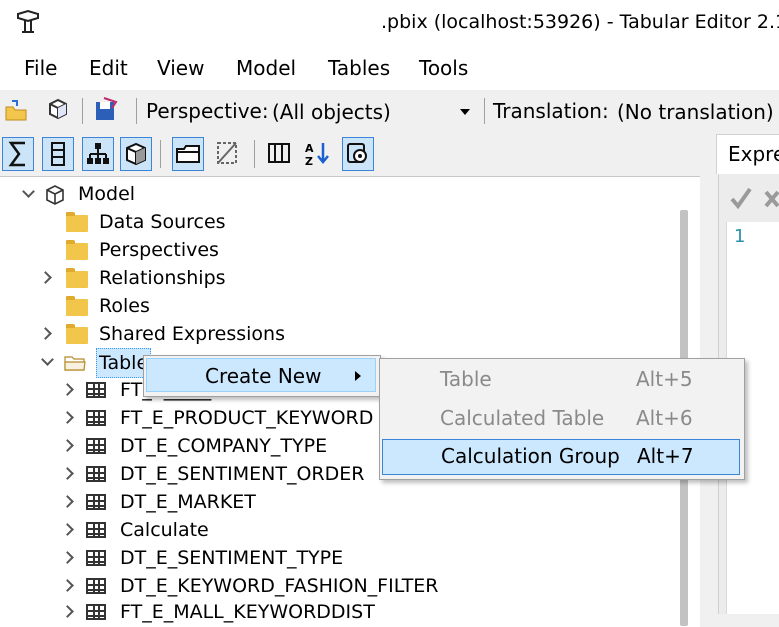  I want to click on title-redacted-filename, so click(212, 22).